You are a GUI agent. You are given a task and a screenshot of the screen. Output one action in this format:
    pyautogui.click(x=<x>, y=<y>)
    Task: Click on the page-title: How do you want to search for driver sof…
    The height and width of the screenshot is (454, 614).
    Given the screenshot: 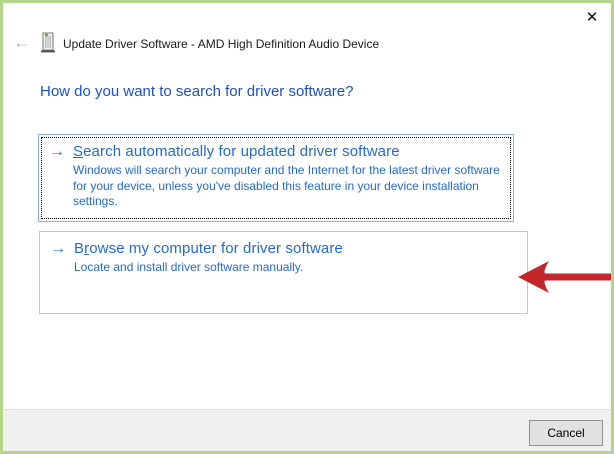 What is the action you would take?
    pyautogui.click(x=197, y=91)
    